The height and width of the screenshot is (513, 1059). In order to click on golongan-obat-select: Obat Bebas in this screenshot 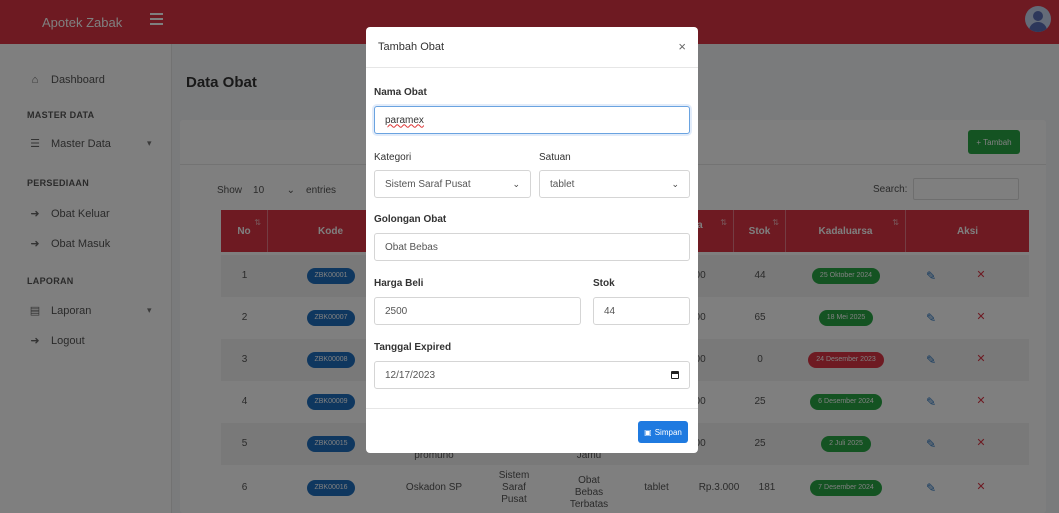, I will do `click(532, 247)`.